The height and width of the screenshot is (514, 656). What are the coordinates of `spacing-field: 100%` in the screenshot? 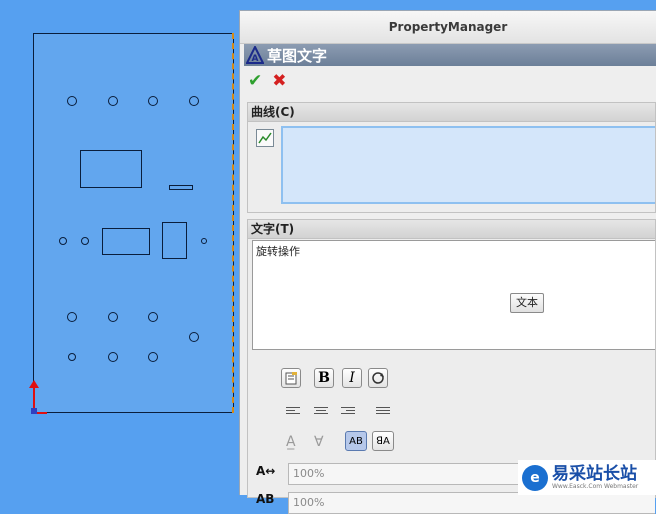 It's located at (471, 503).